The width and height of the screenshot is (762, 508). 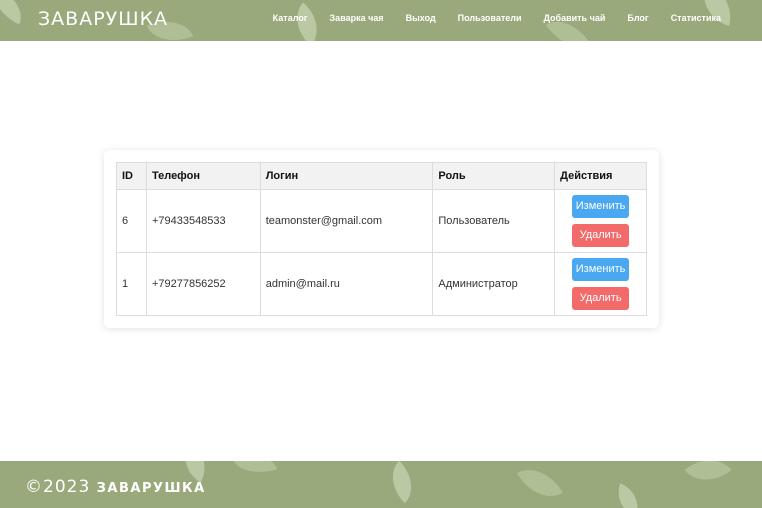 I want to click on column-header-login: Логин, so click(x=346, y=176).